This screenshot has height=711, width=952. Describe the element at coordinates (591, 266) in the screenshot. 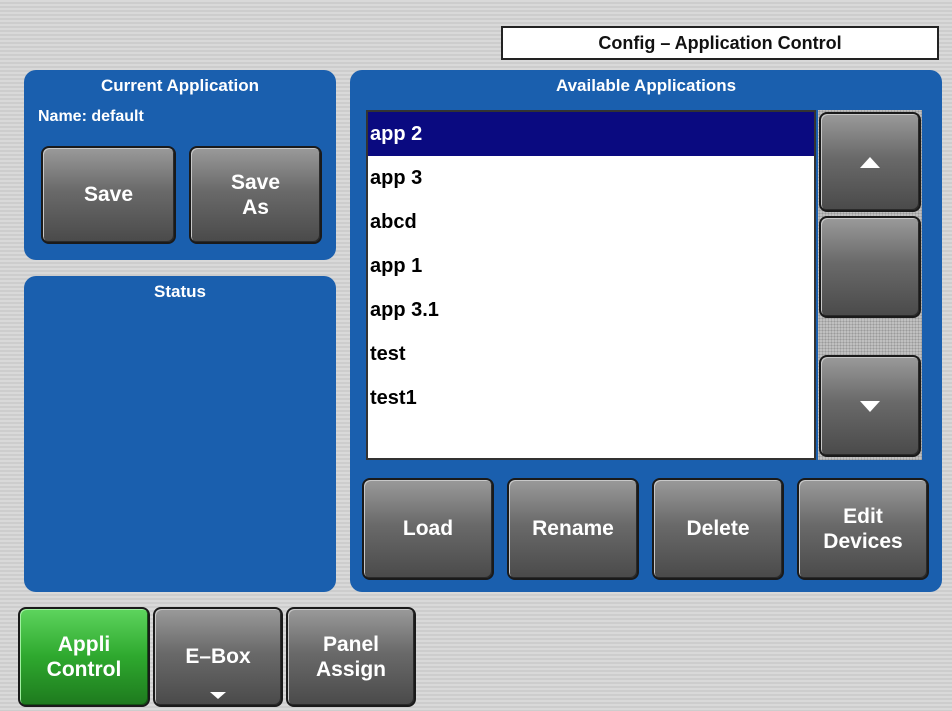

I see `list-item: app 1` at that location.